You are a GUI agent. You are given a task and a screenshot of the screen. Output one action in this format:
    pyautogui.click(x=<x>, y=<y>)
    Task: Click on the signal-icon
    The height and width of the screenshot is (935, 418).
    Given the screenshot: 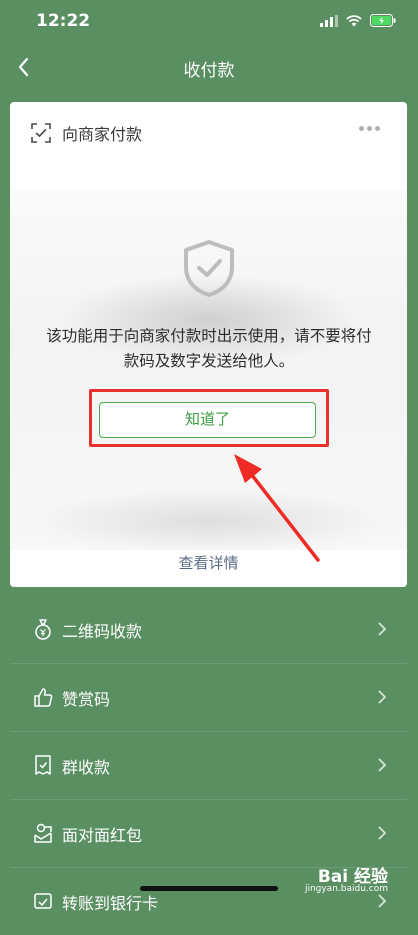 What is the action you would take?
    pyautogui.click(x=329, y=20)
    